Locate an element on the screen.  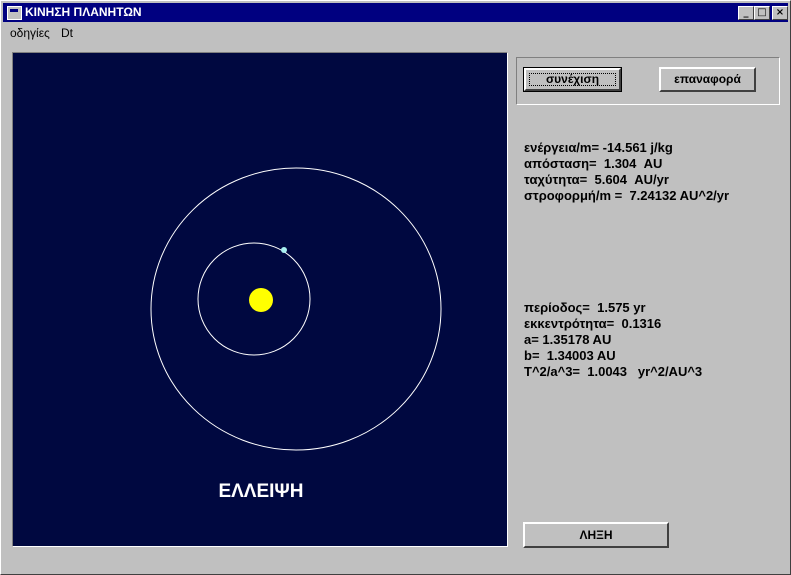
period-readout: περίοδος= 1.575 yr is located at coordinates (585, 307).